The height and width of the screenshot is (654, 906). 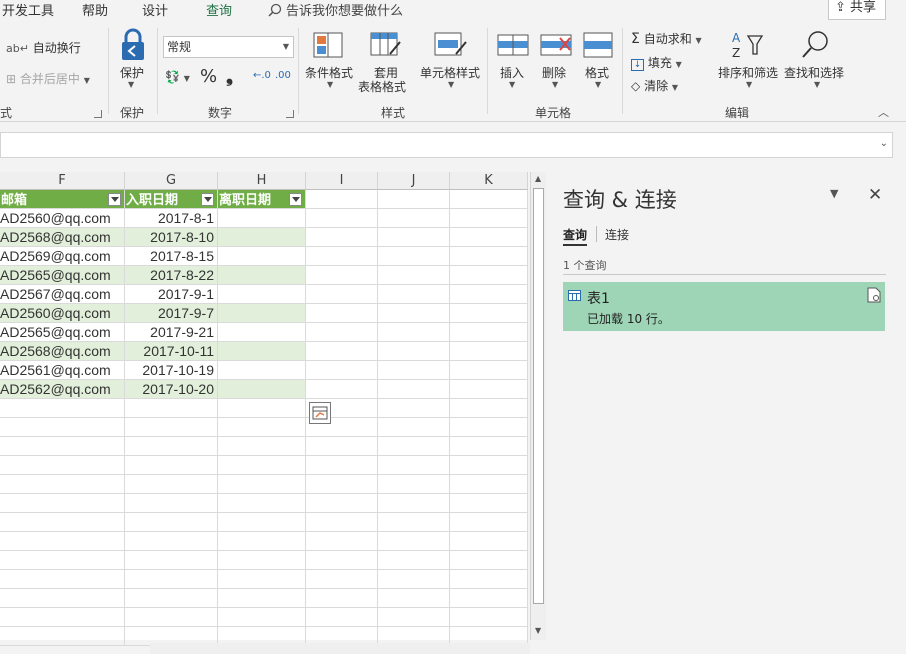 What do you see at coordinates (171, 294) in the screenshot?
I see `hire-date-cell: 2017-9-1` at bounding box center [171, 294].